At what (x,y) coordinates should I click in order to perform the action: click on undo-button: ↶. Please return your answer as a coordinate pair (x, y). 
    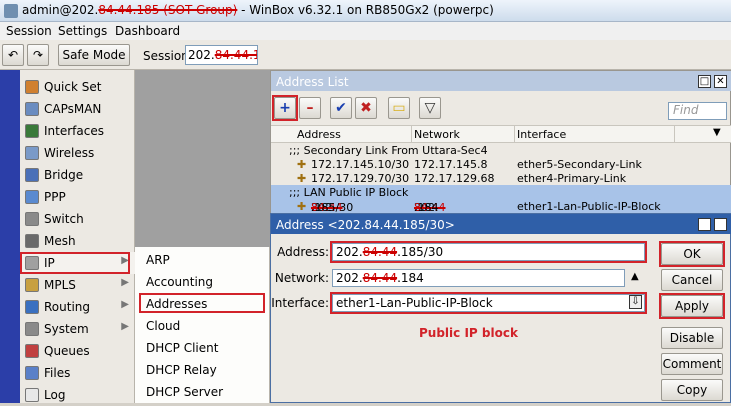
    Looking at the image, I should click on (13, 55).